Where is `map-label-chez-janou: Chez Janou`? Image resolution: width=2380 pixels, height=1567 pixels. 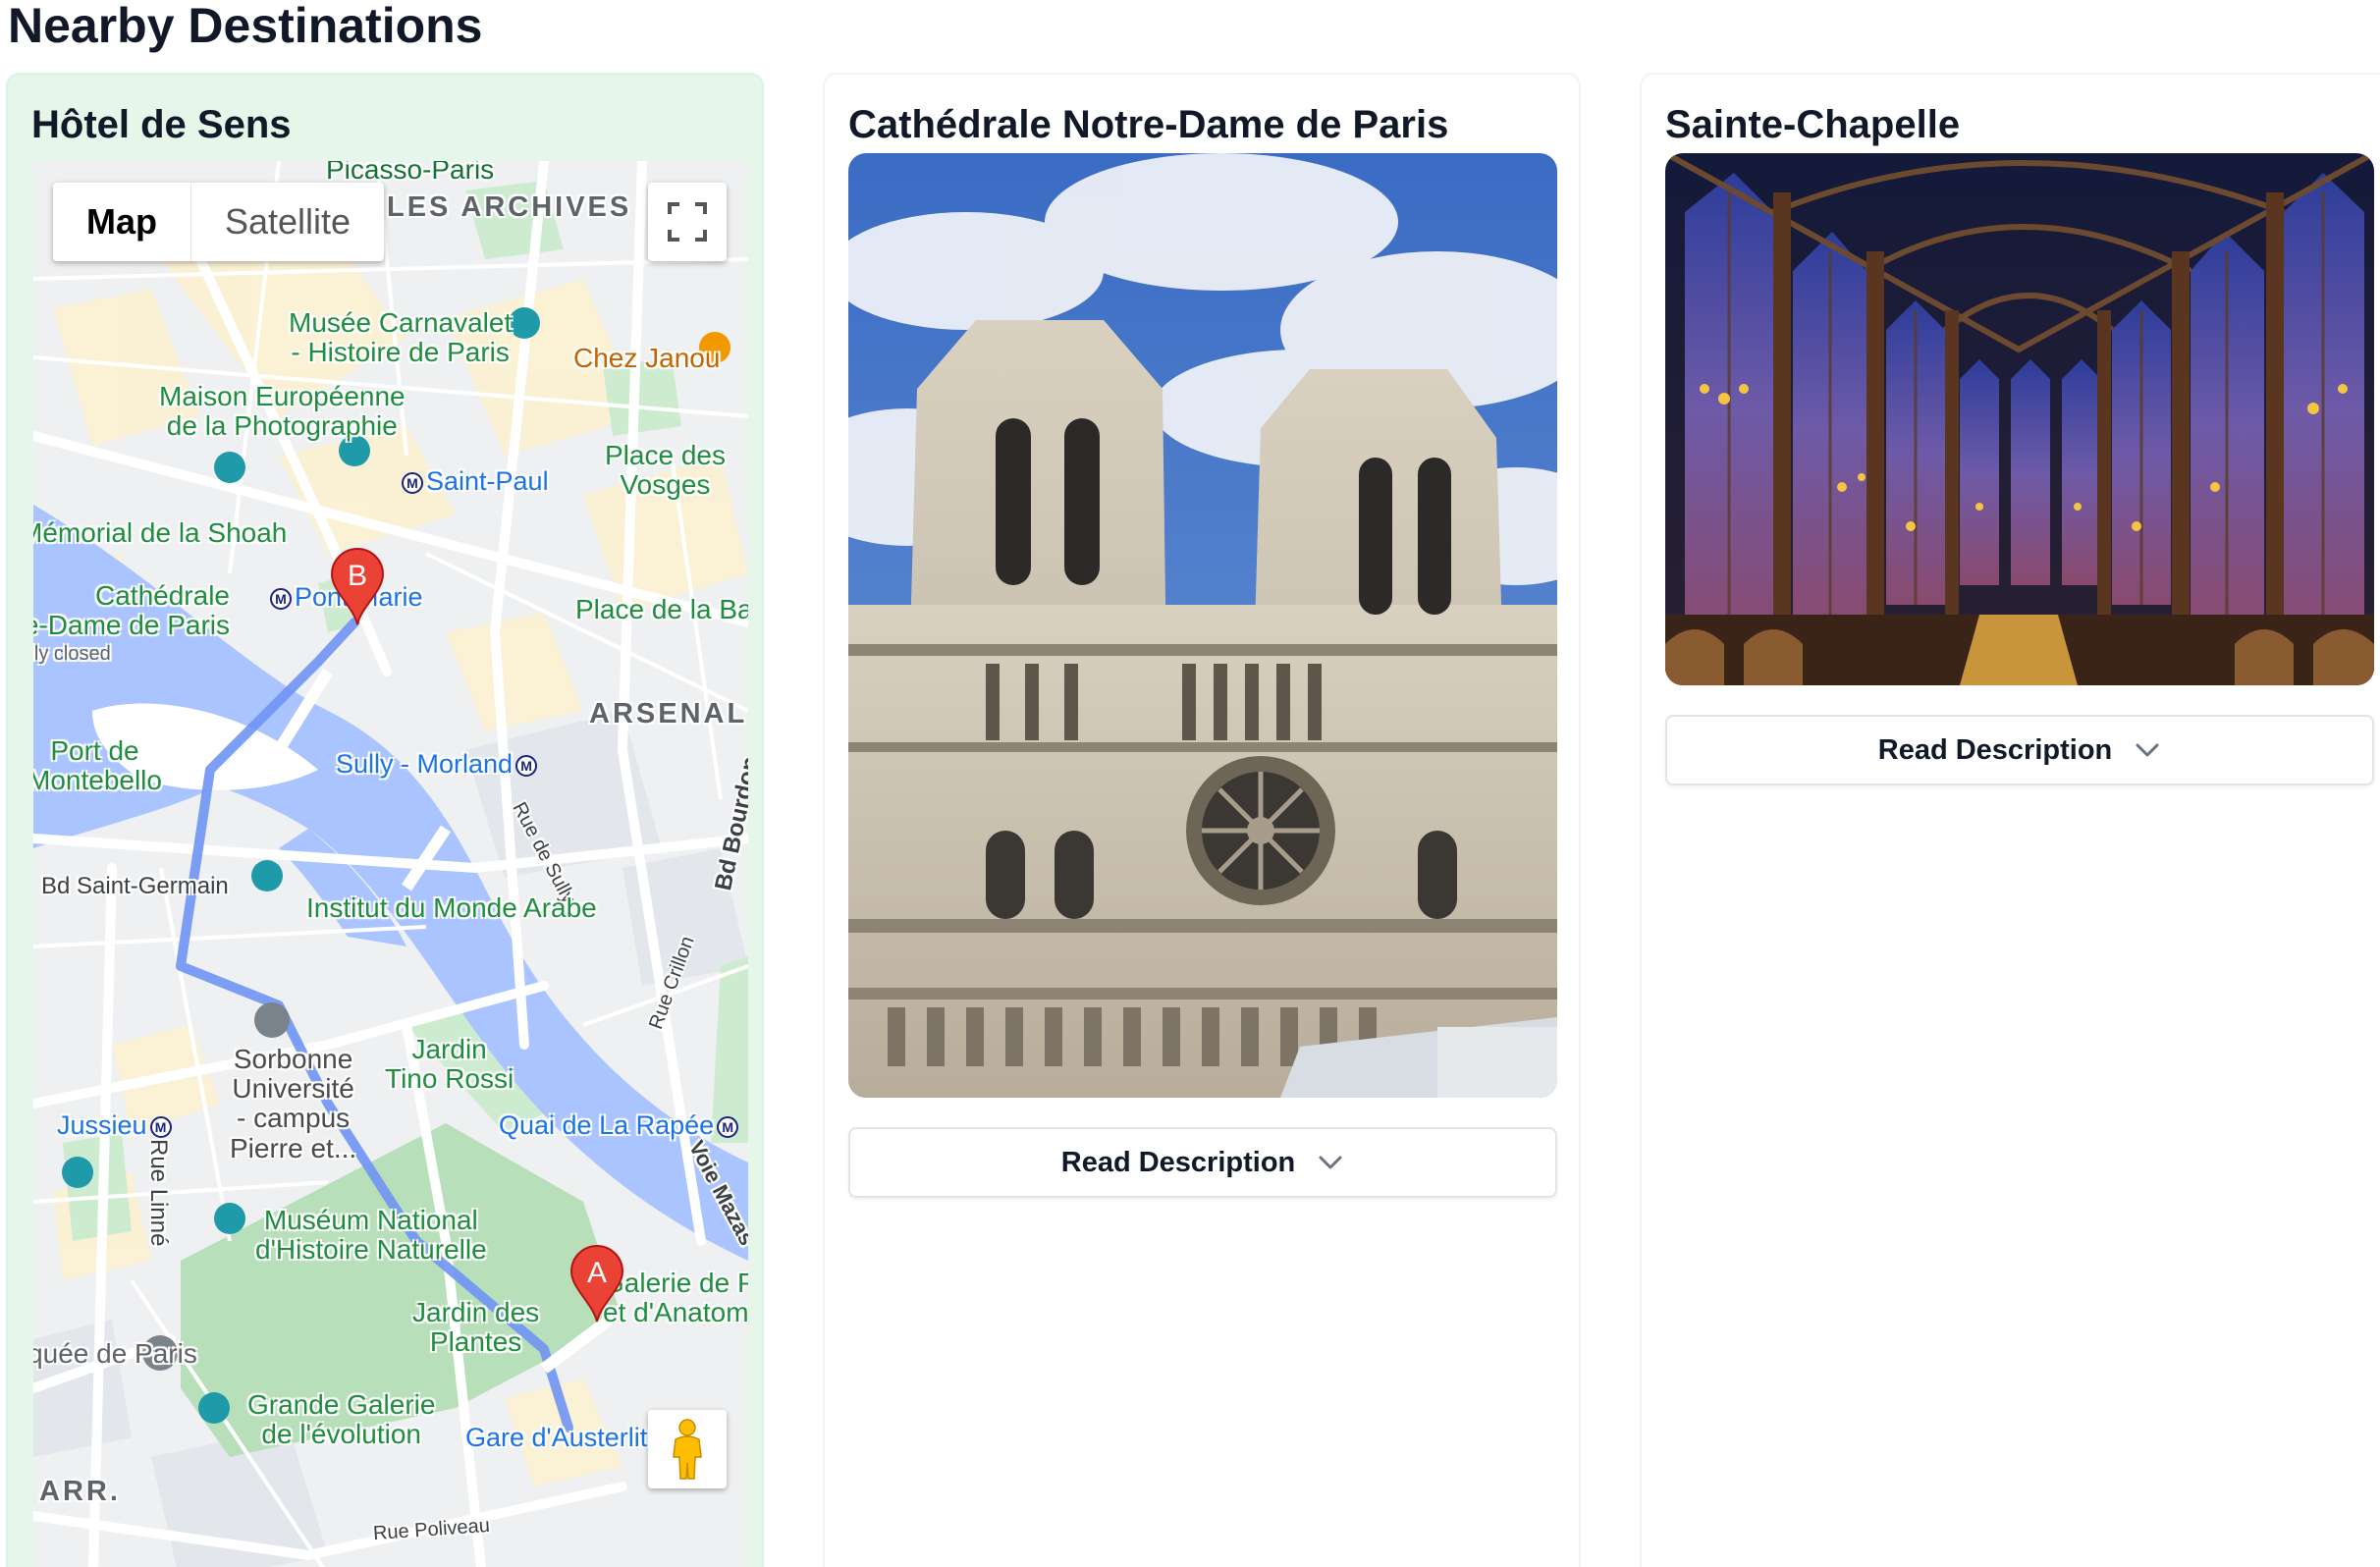 map-label-chez-janou: Chez Janou is located at coordinates (647, 358).